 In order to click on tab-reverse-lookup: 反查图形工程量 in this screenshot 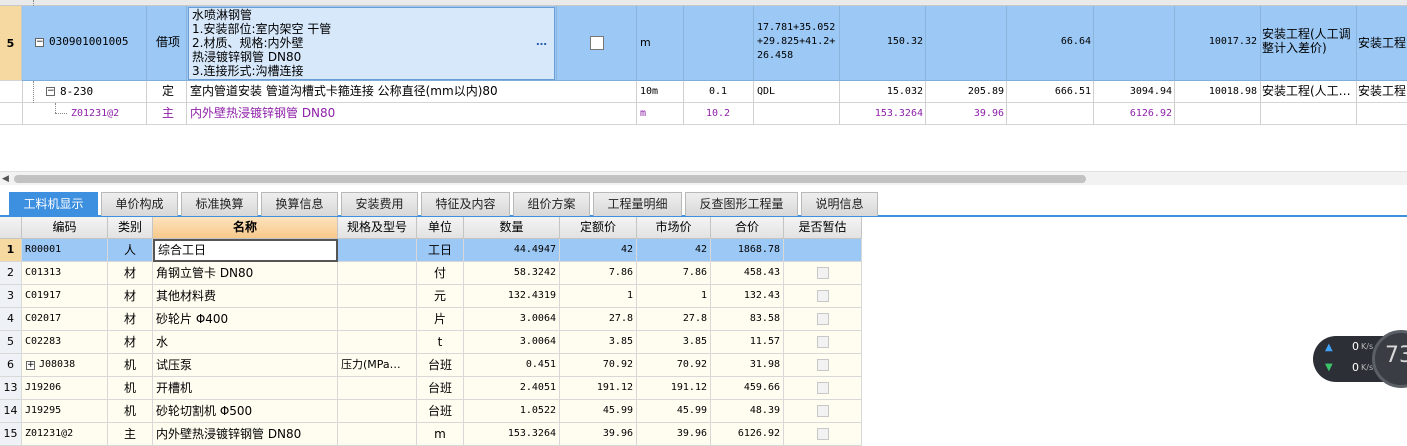, I will do `click(741, 204)`.